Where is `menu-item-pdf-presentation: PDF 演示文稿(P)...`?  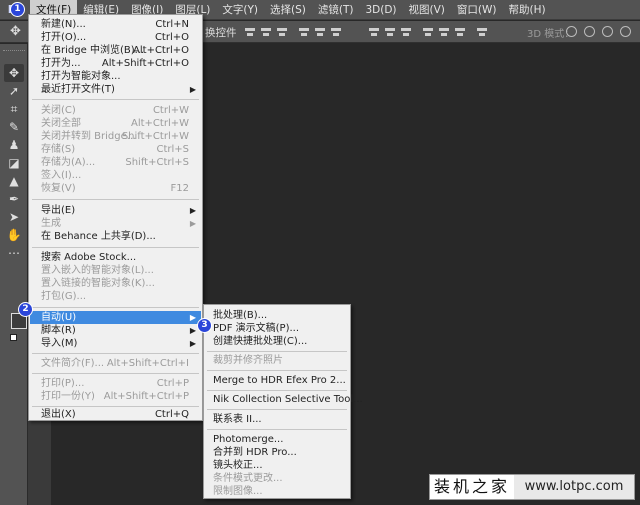
menu-item-pdf-presentation: PDF 演示文稿(P)... is located at coordinates (277, 328).